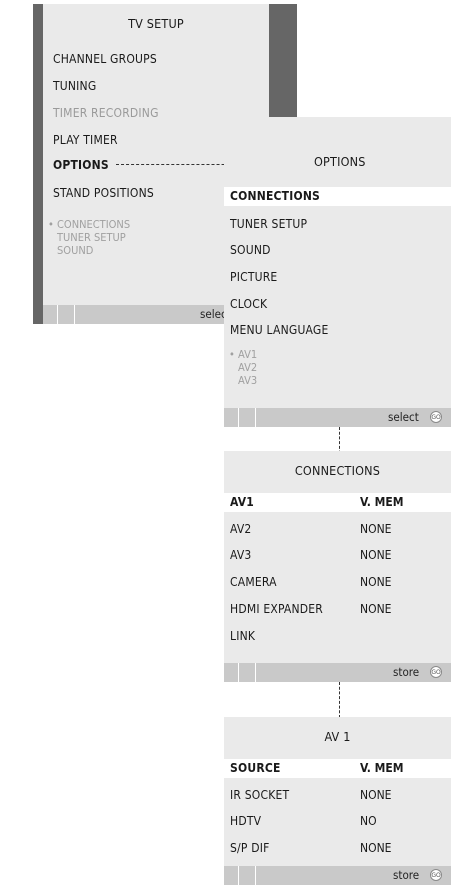  What do you see at coordinates (337, 417) in the screenshot?
I see `options-footer-bar: select GO` at bounding box center [337, 417].